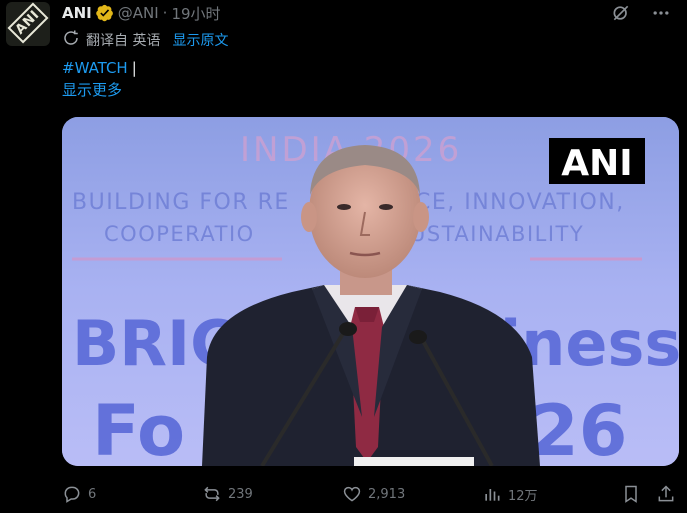 This screenshot has width=687, height=513. I want to click on translation-row: 翻译自 英语 显示原文, so click(145, 40).